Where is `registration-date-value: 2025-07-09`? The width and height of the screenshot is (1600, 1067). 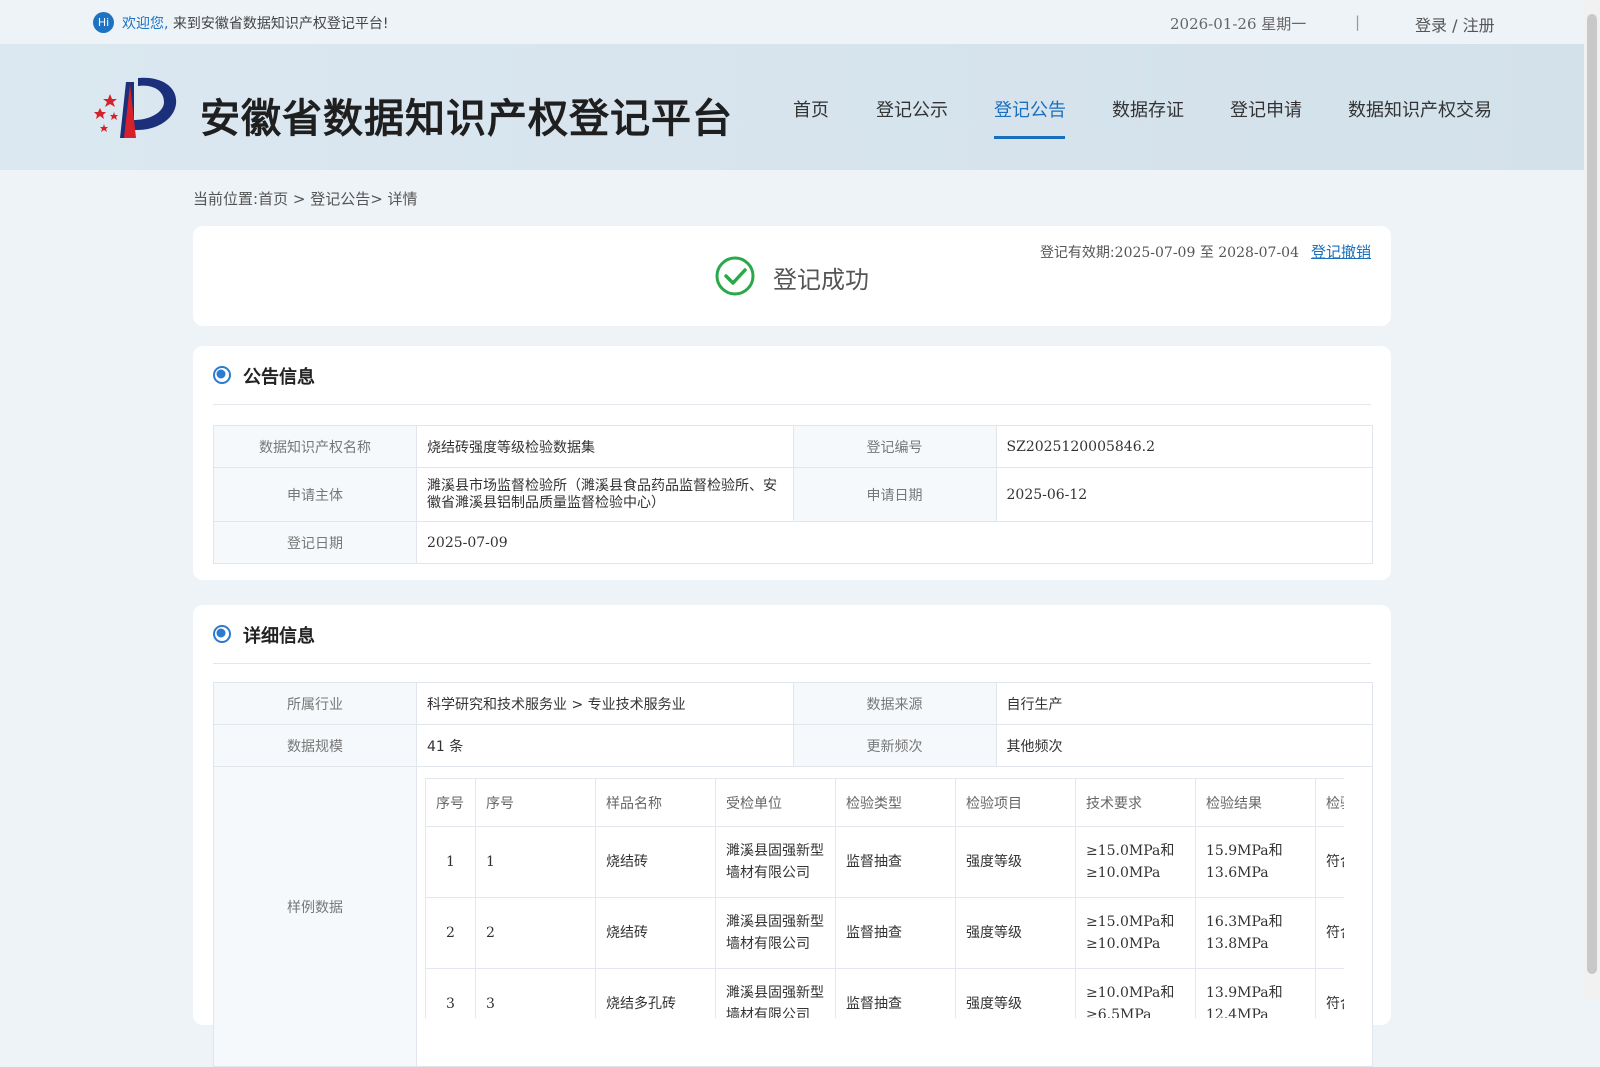
registration-date-value: 2025-07-09 is located at coordinates (894, 542).